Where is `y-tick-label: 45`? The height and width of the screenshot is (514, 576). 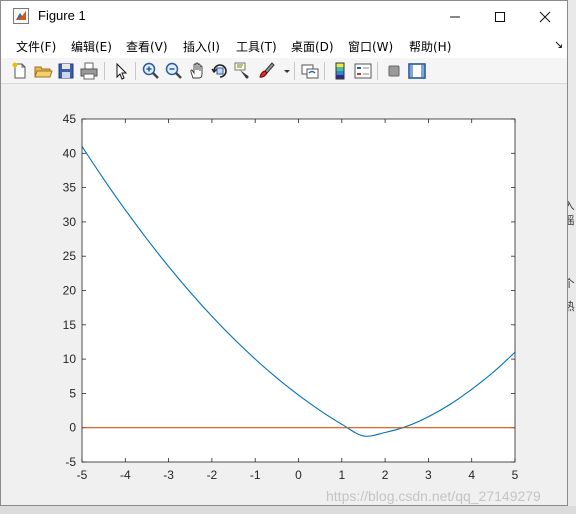
y-tick-label: 45 is located at coordinates (70, 119).